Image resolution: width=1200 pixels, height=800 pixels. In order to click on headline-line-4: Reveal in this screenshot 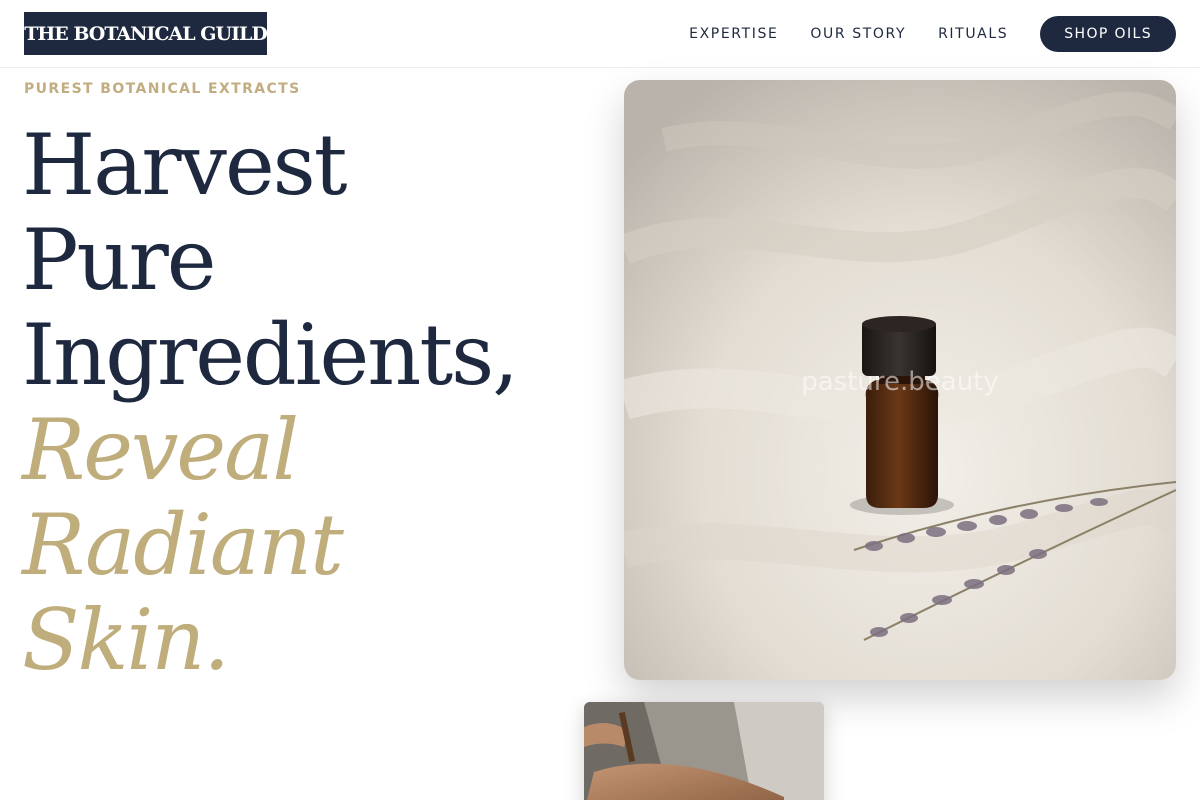, I will do `click(160, 450)`.